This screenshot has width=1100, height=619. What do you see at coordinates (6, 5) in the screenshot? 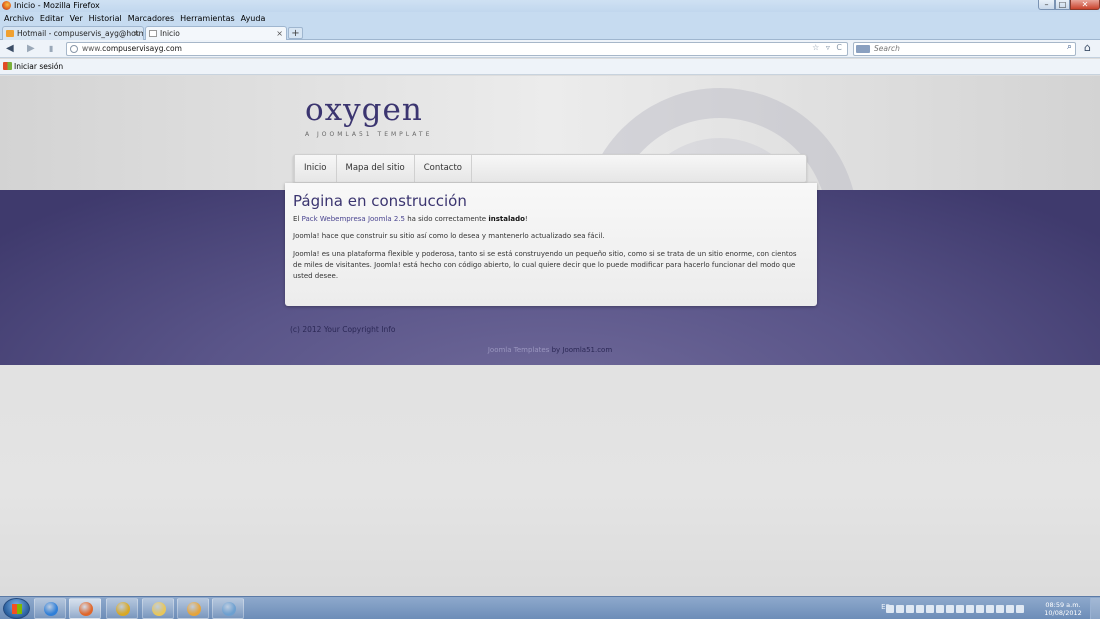
I see `firefox-logo-icon` at bounding box center [6, 5].